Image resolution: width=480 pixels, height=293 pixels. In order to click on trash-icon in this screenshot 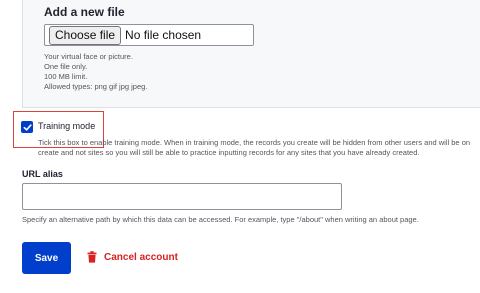, I will do `click(92, 257)`.